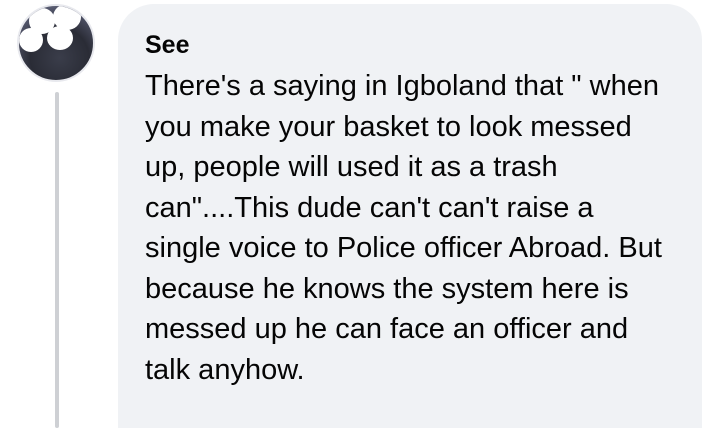 This screenshot has width=720, height=428. I want to click on comment-header: See, so click(410, 45).